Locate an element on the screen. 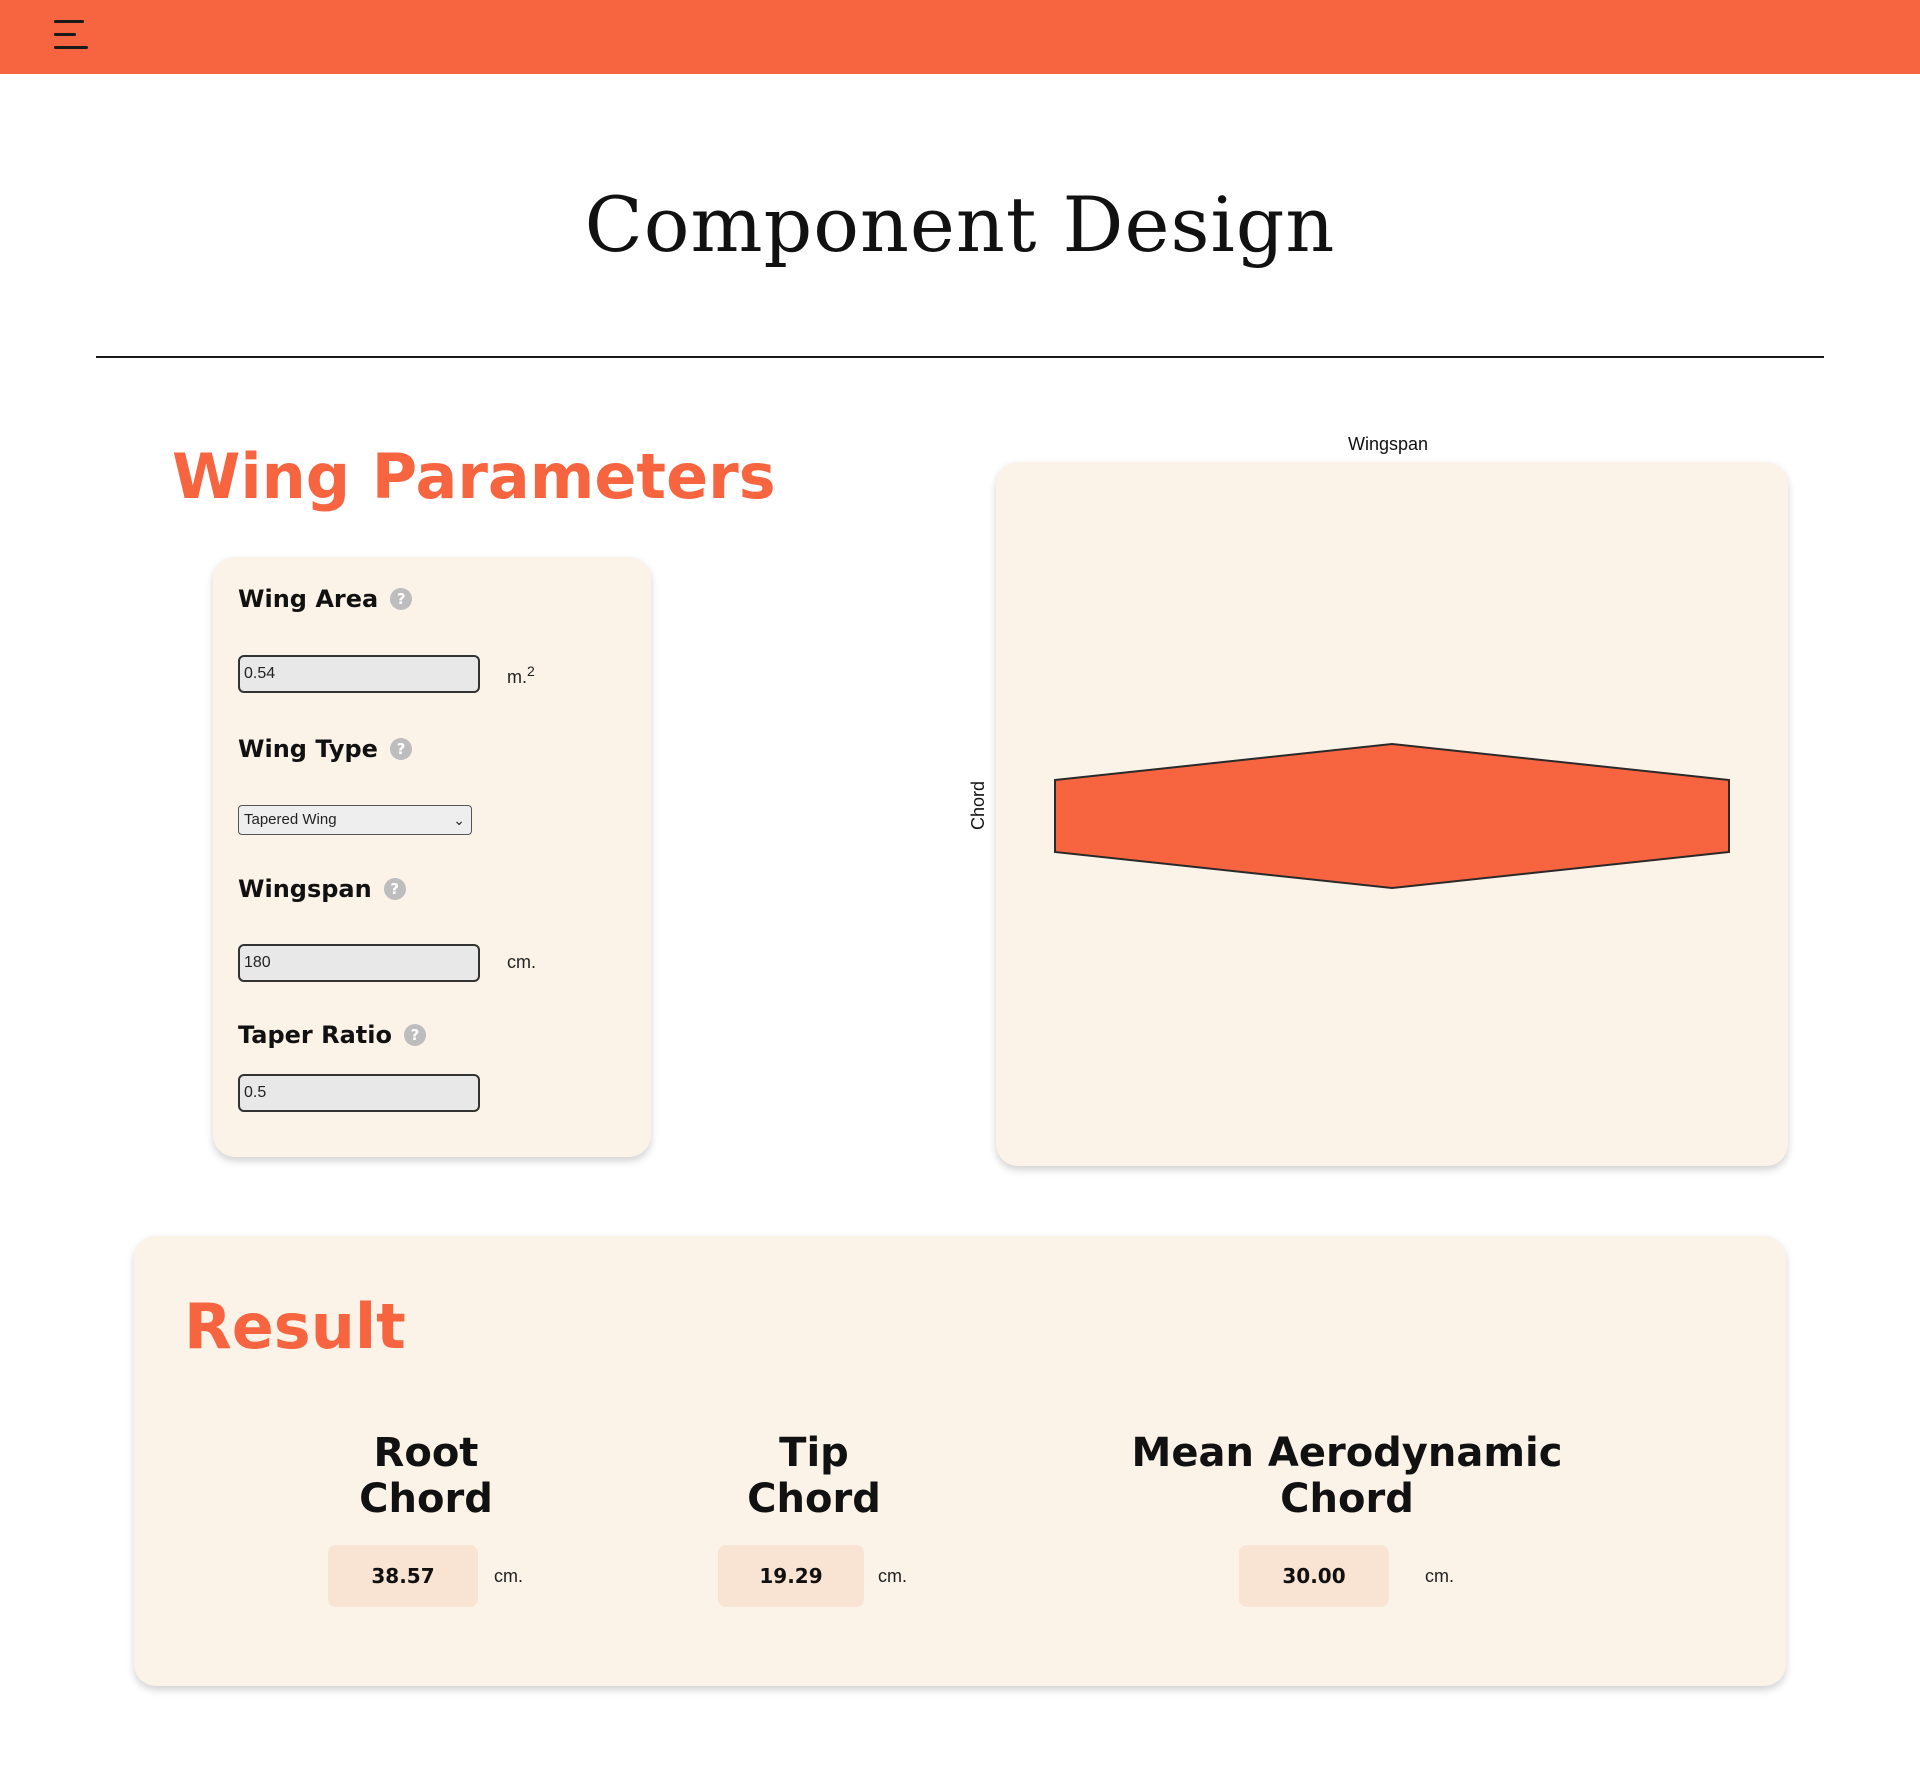  wing-area-input is located at coordinates (359, 674).